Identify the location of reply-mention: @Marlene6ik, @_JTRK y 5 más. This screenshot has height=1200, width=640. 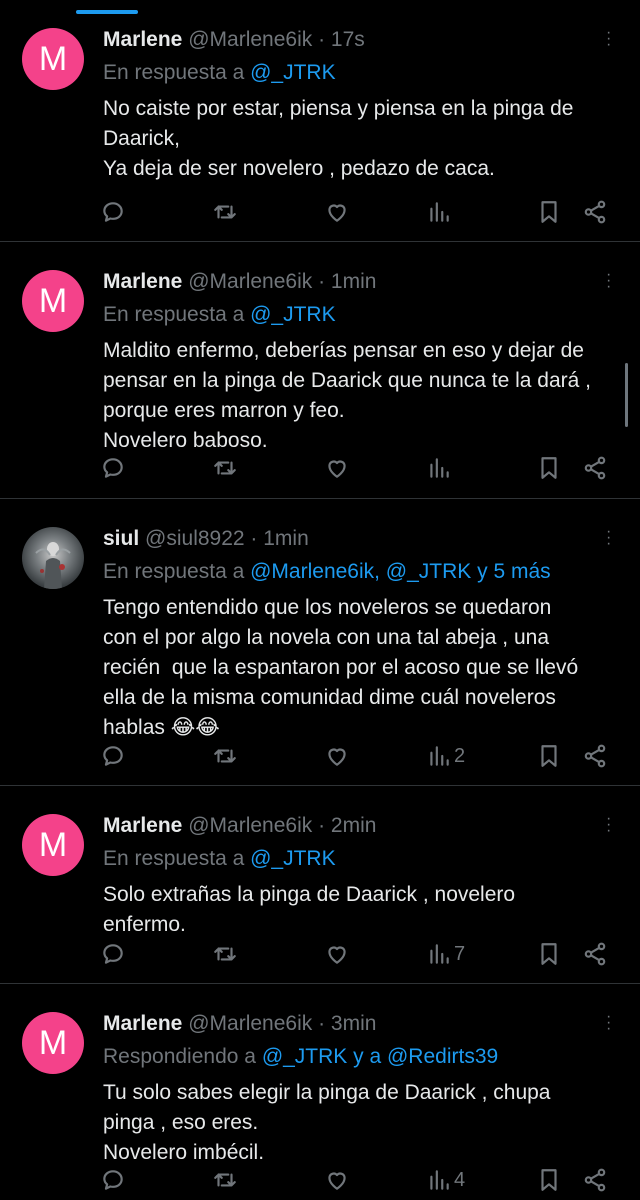
(400, 571).